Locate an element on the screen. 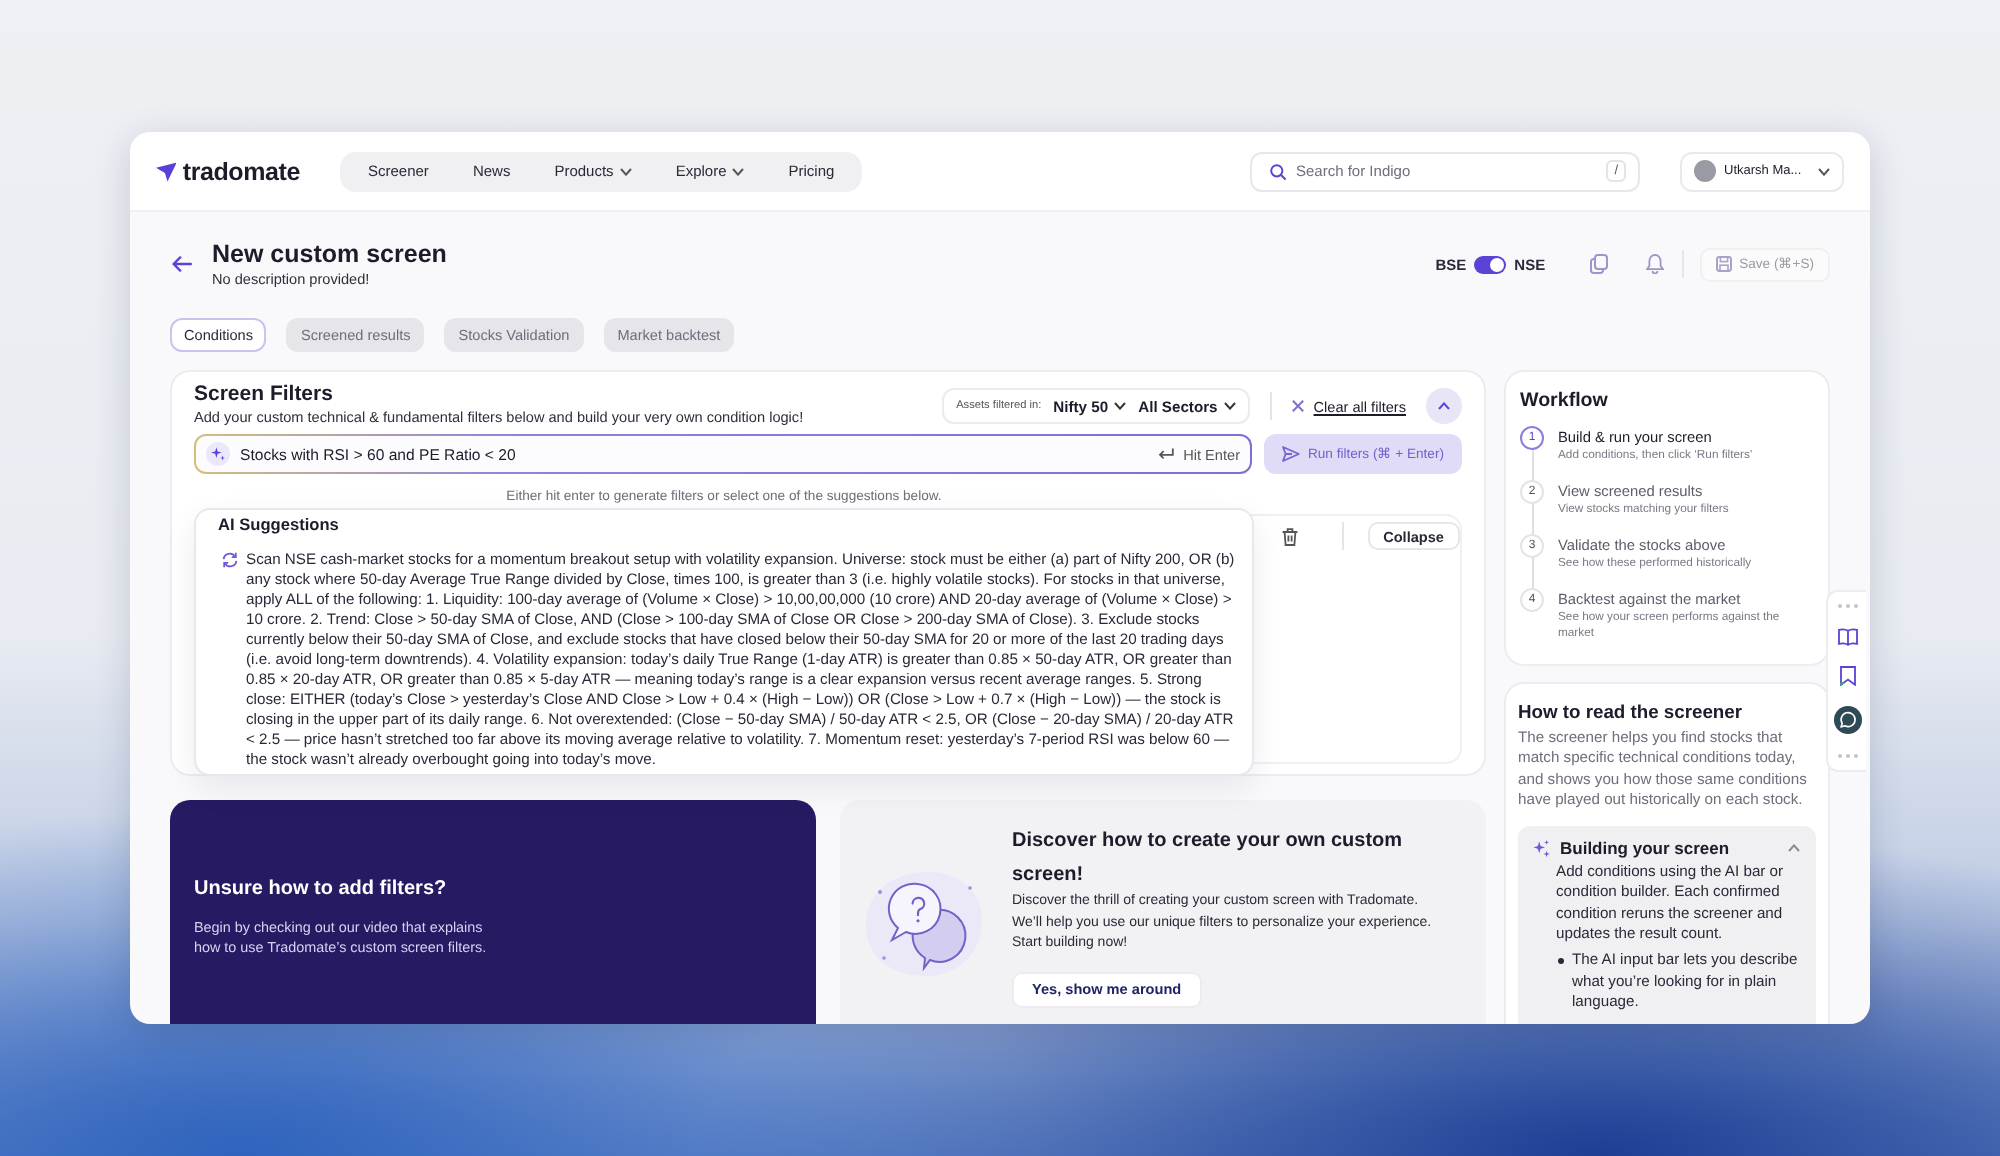 The height and width of the screenshot is (1156, 2000). page-title: New custom screen is located at coordinates (329, 254).